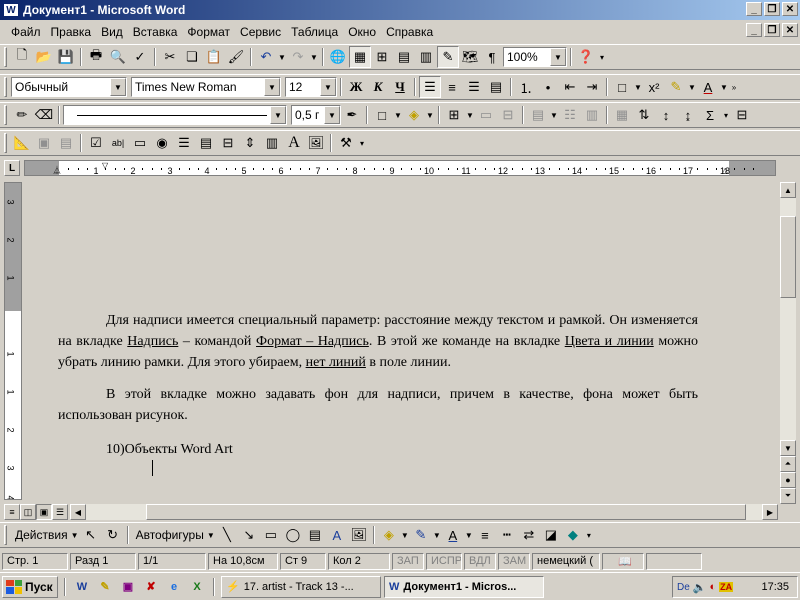 The width and height of the screenshot is (800, 600). I want to click on checkbox-control-icon: ☑, so click(96, 143).